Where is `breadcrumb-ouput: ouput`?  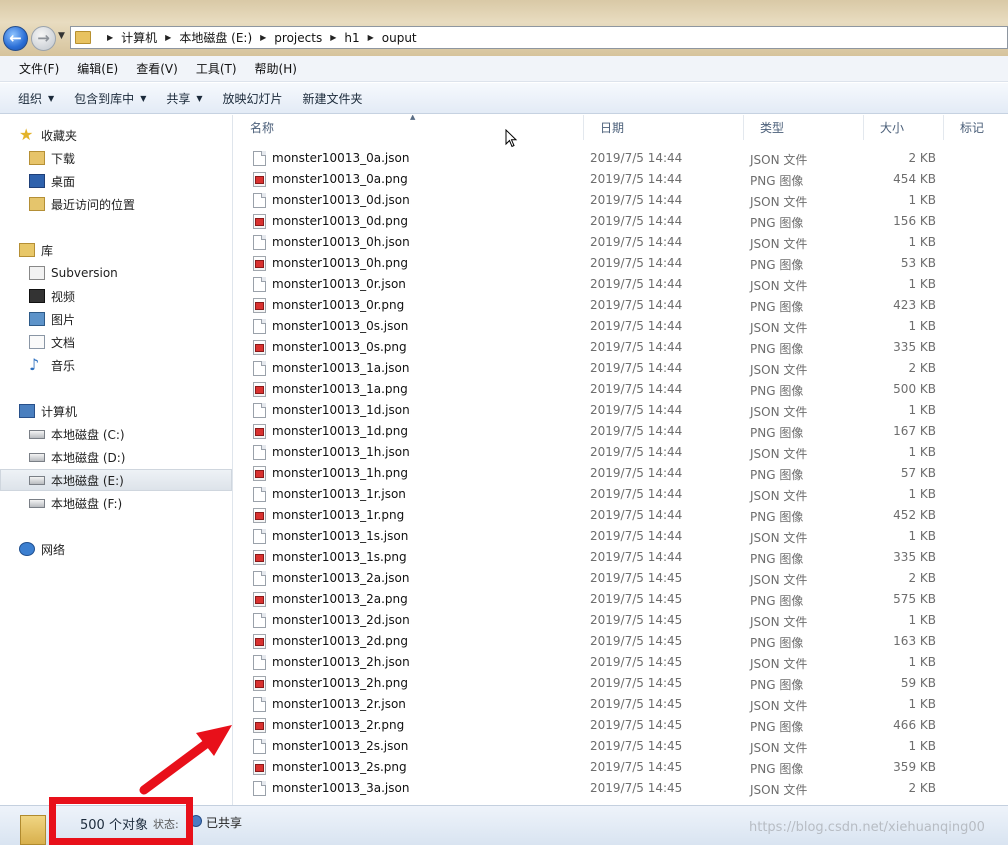
breadcrumb-ouput: ouput is located at coordinates (399, 38).